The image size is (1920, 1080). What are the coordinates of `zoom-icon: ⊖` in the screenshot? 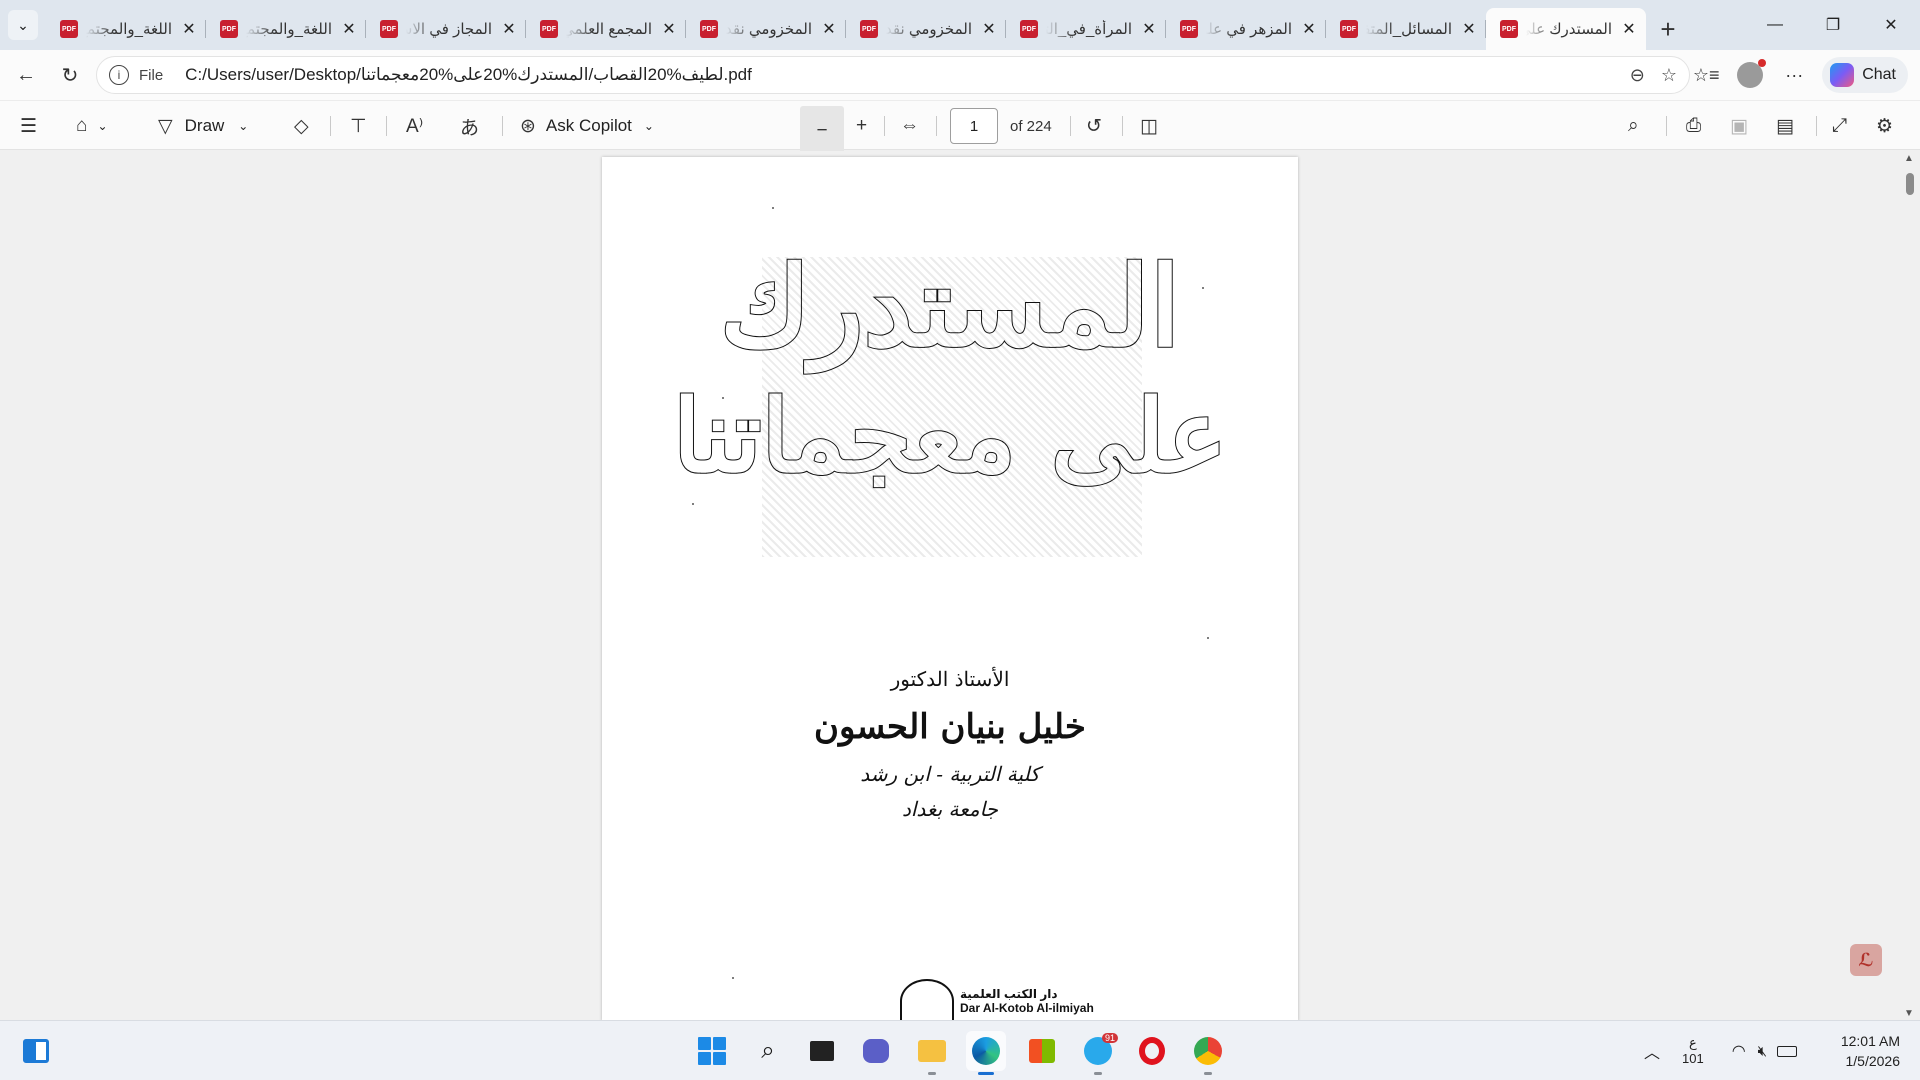 It's located at (1637, 75).